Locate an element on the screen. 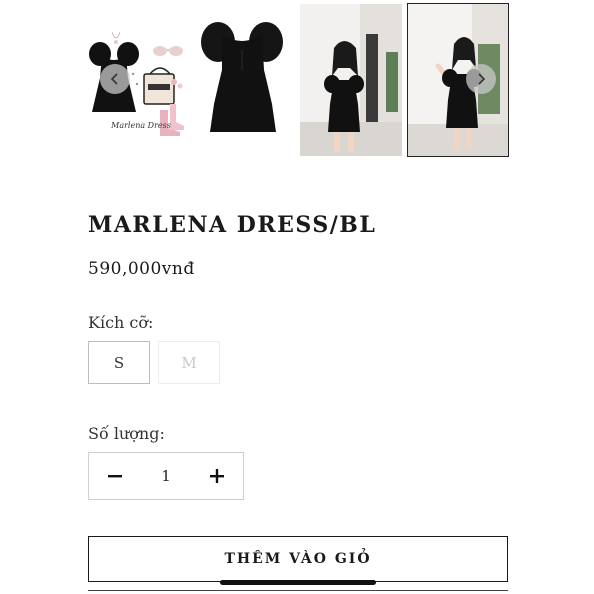 Image resolution: width=594 pixels, height=594 pixels. add-to-cart-button: THÊM VÀO GIỎ is located at coordinates (298, 559).